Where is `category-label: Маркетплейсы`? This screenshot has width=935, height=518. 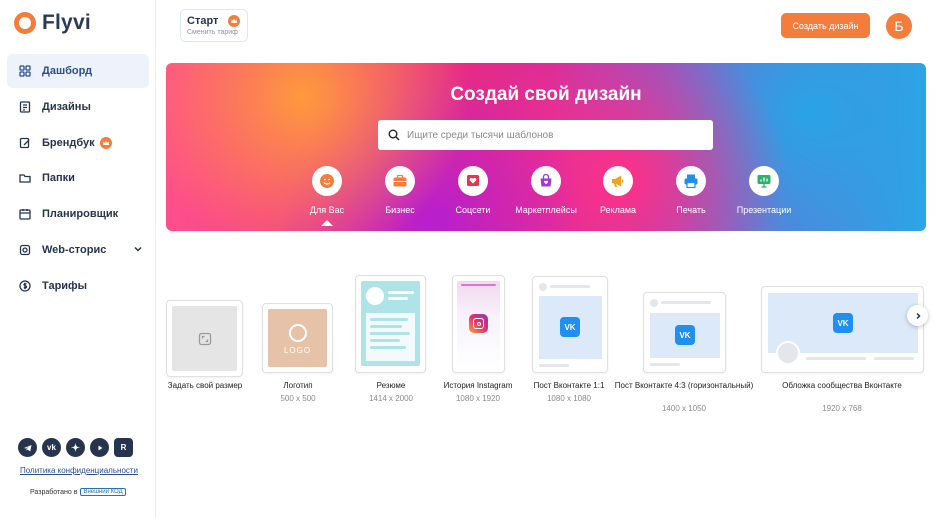 category-label: Маркетплейсы is located at coordinates (546, 210).